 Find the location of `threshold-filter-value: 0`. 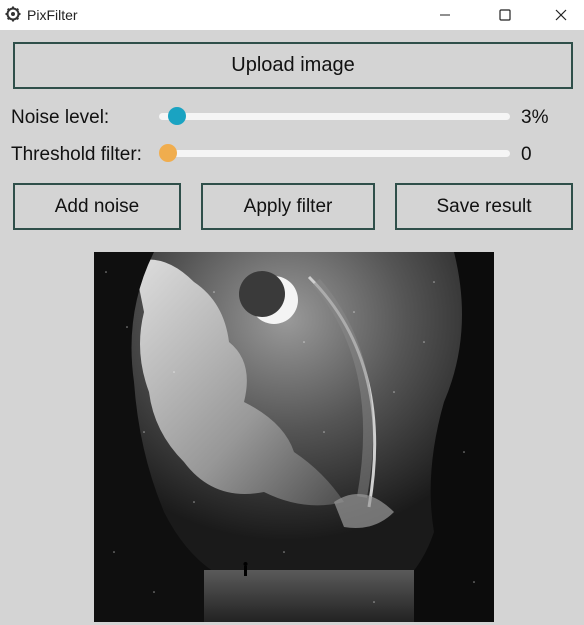

threshold-filter-value: 0 is located at coordinates (526, 154).